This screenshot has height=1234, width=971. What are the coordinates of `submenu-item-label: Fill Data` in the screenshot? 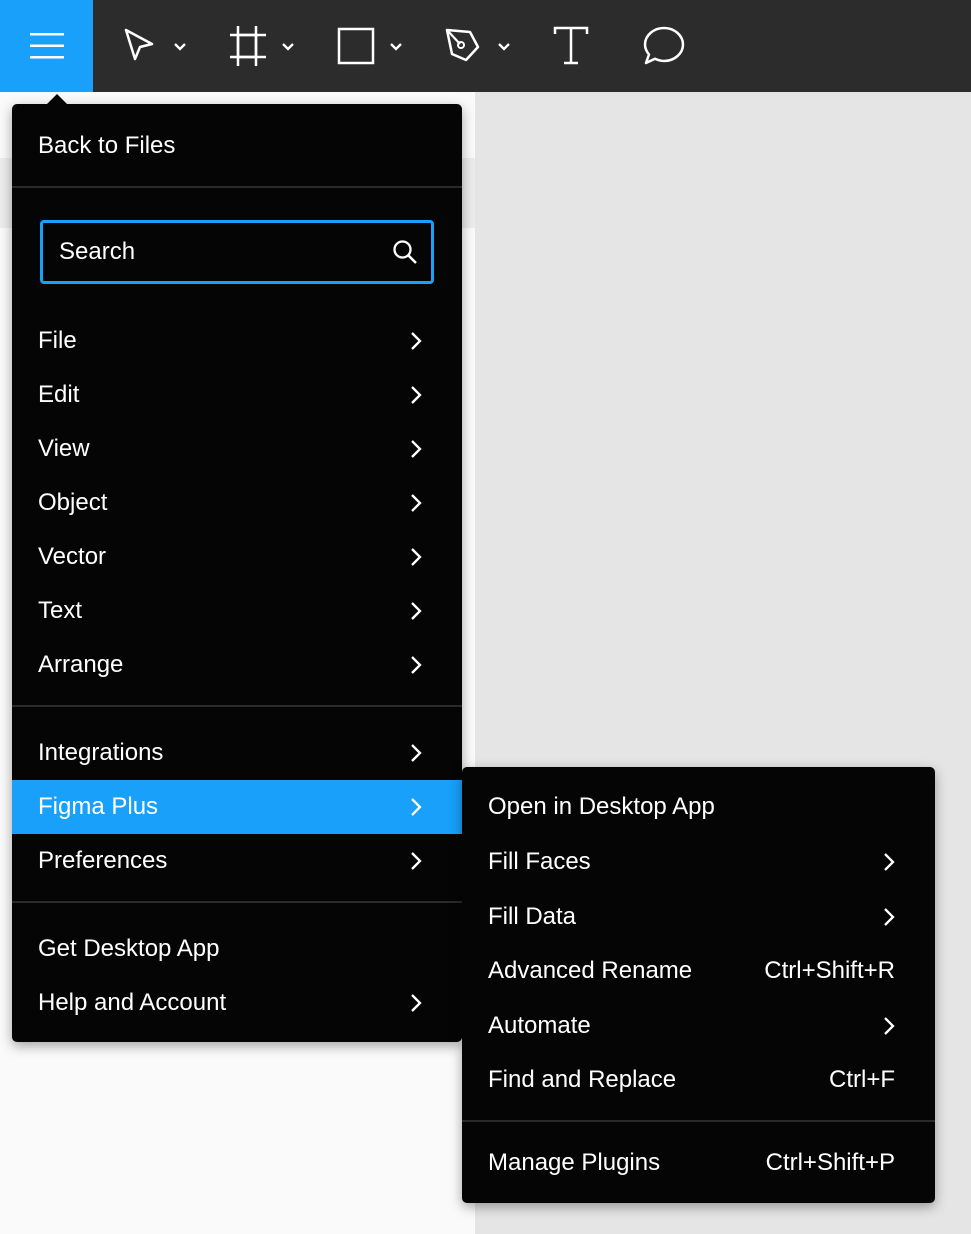 It's located at (532, 916).